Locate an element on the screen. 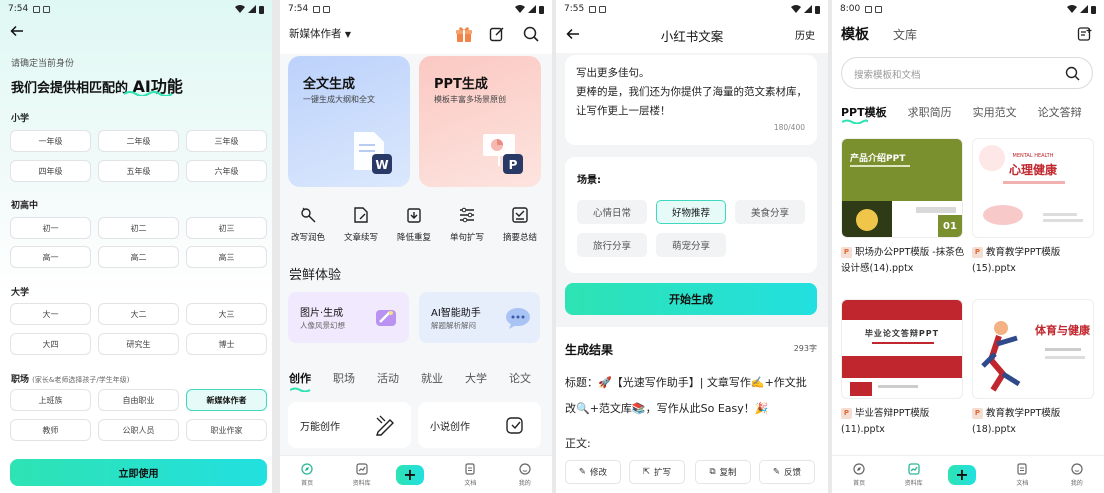  grade-option: 四年级 is located at coordinates (50, 171).